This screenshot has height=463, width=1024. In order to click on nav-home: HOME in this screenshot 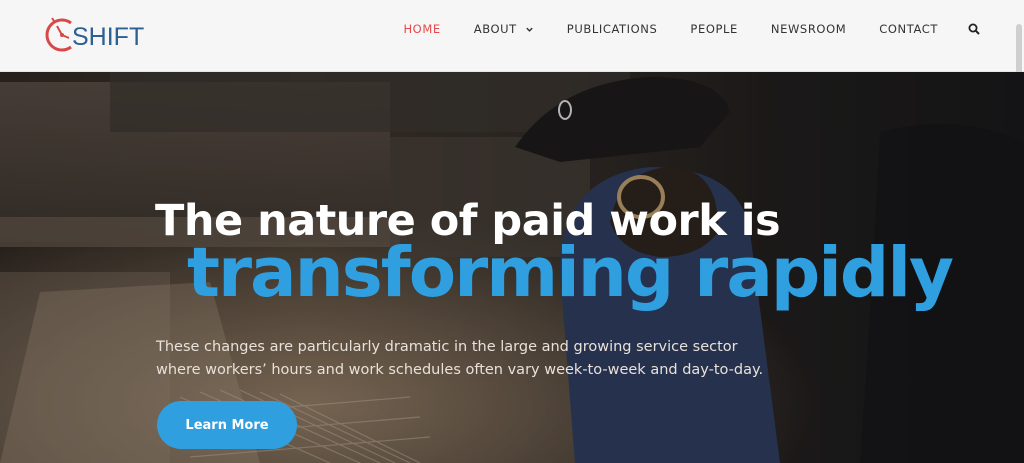, I will do `click(421, 29)`.